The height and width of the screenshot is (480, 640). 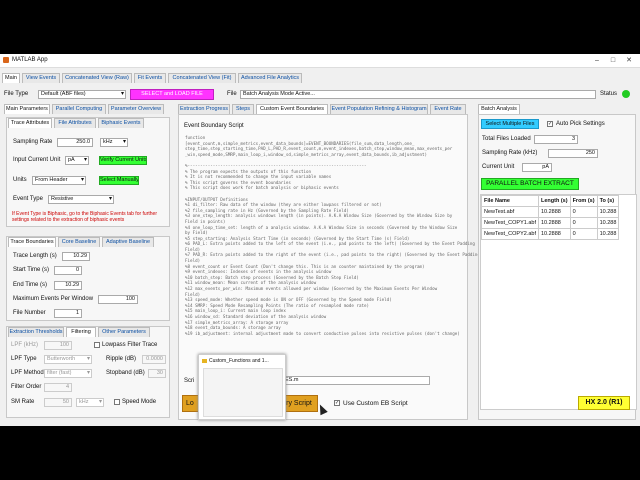 I want to click on lowpass-filter-checkbox, so click(x=97, y=345).